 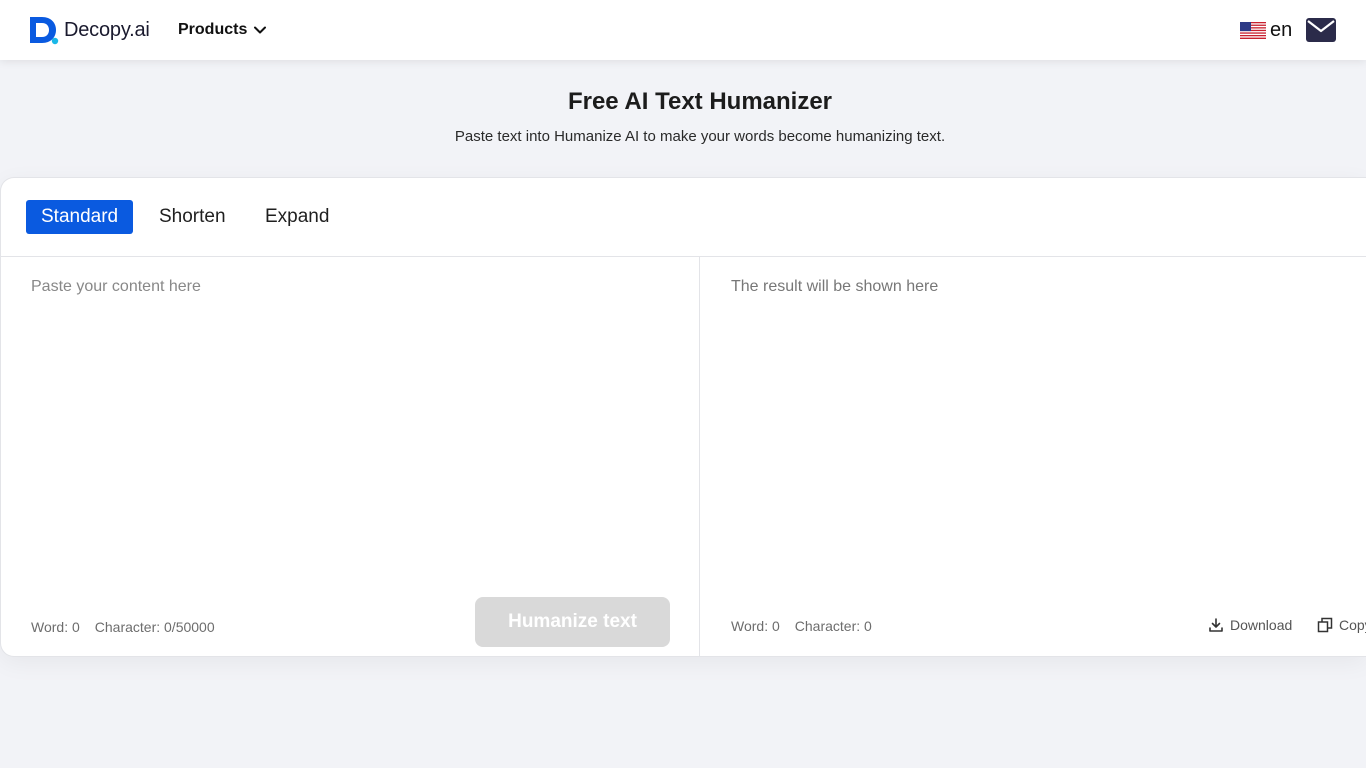 I want to click on download-label: Download, so click(x=1261, y=625).